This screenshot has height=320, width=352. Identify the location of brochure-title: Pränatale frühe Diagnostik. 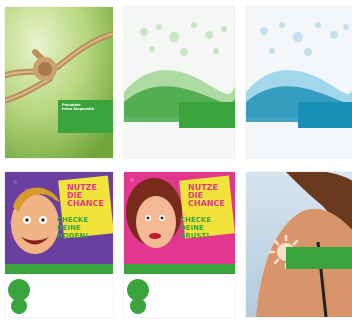
(78, 107).